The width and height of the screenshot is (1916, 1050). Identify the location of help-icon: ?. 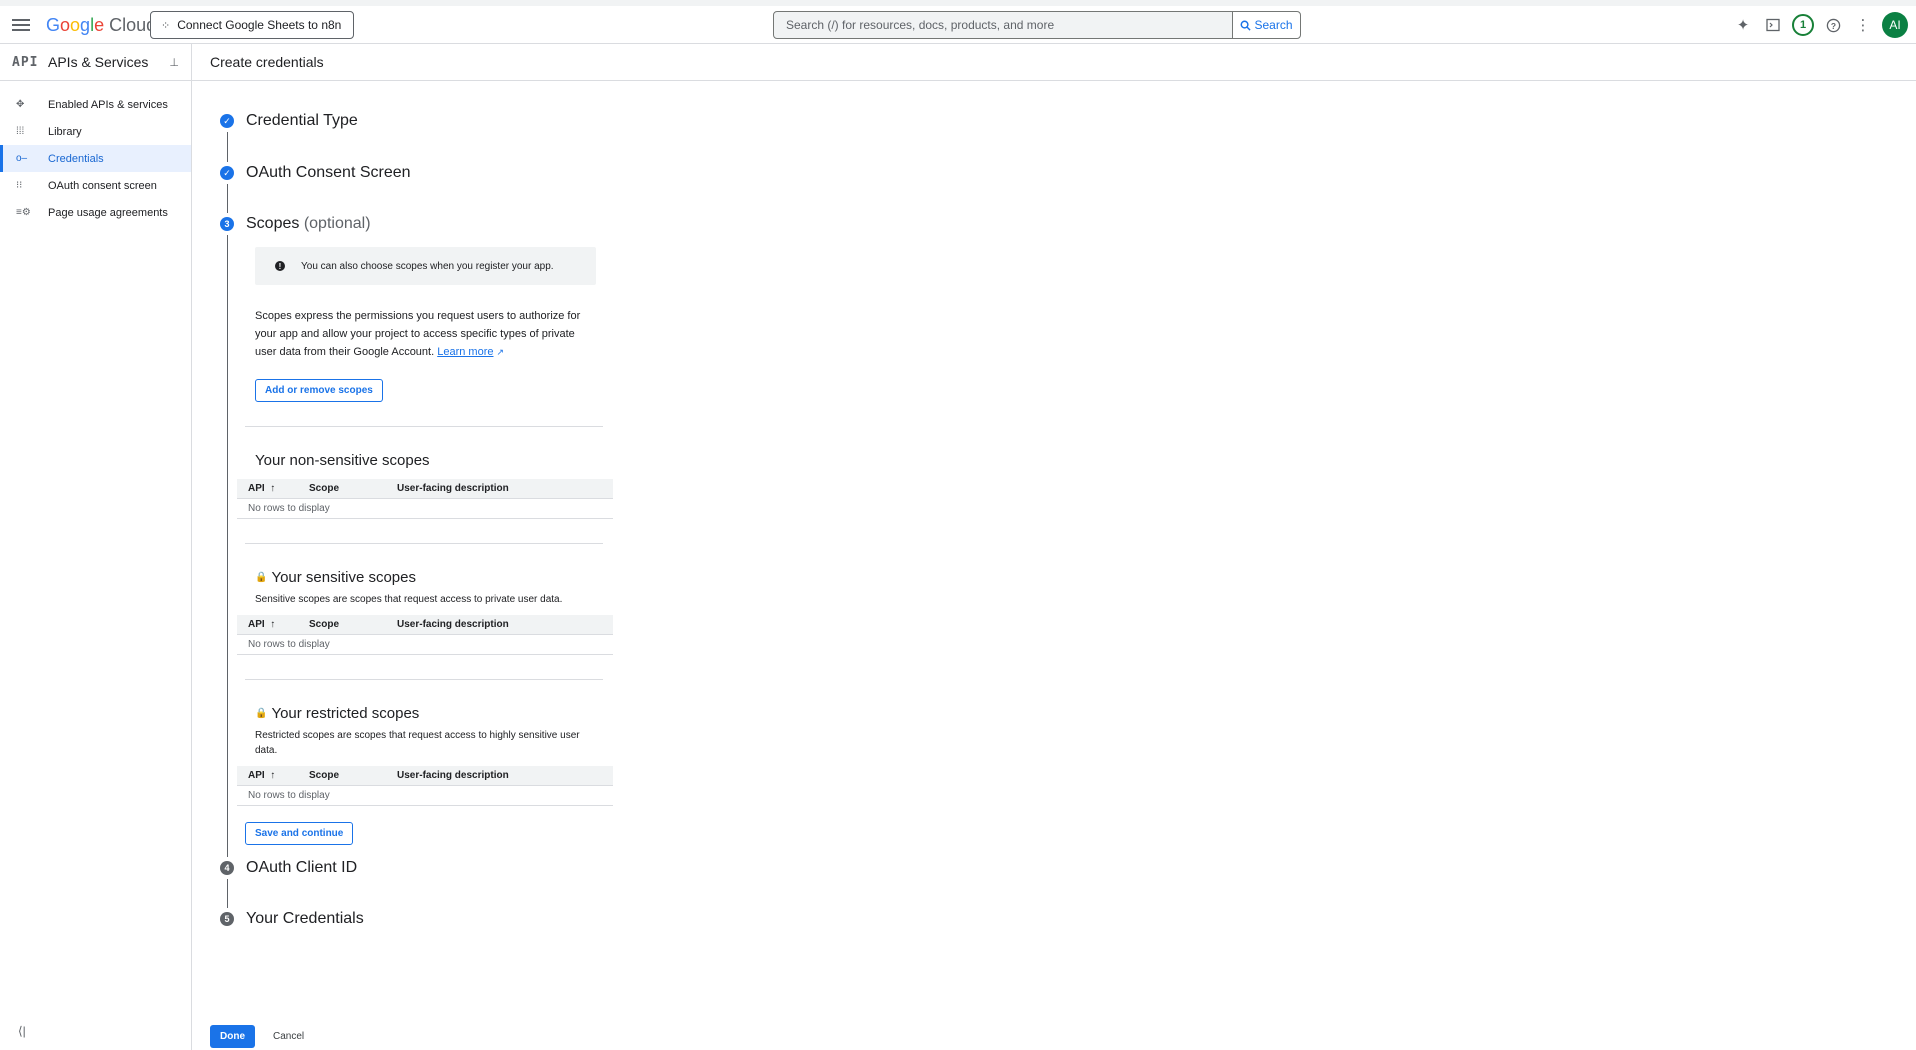
(1833, 25).